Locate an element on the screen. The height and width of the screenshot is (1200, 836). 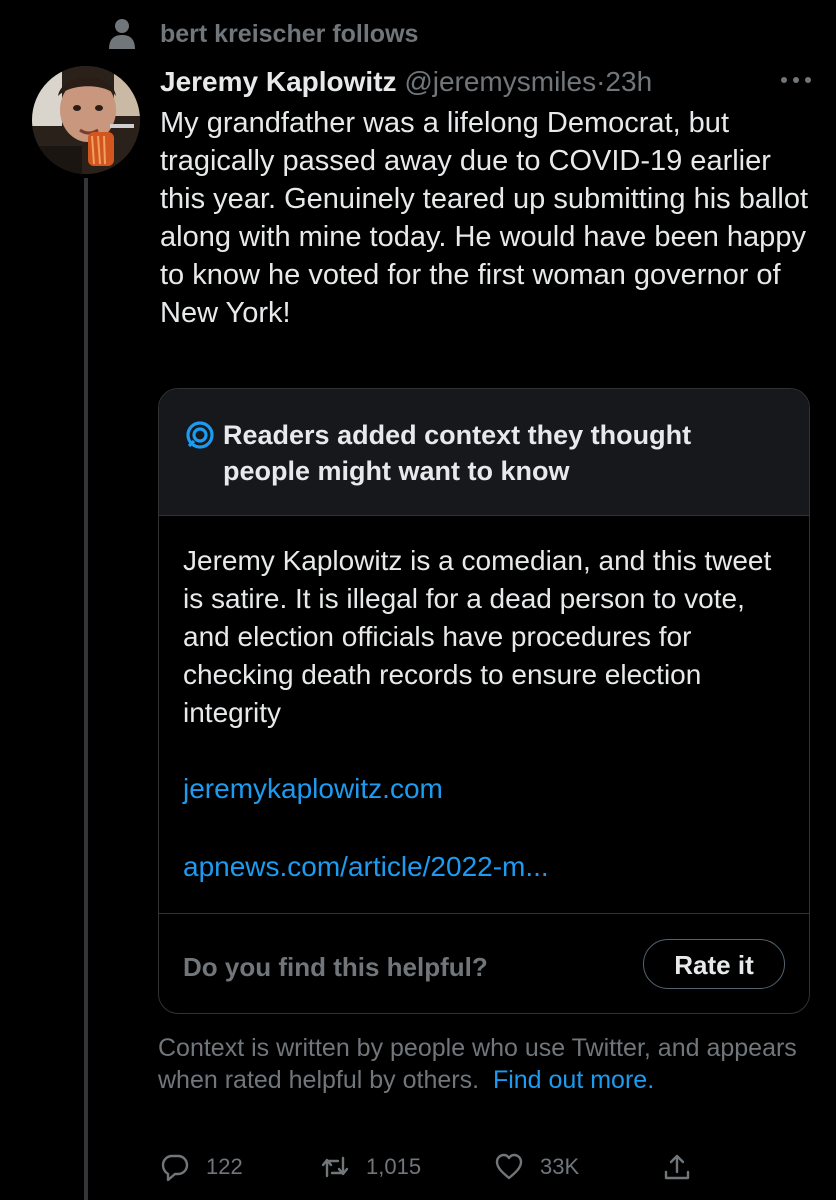
note-link-jeremykaplowitz: jeremykaplowitz.com is located at coordinates (313, 789).